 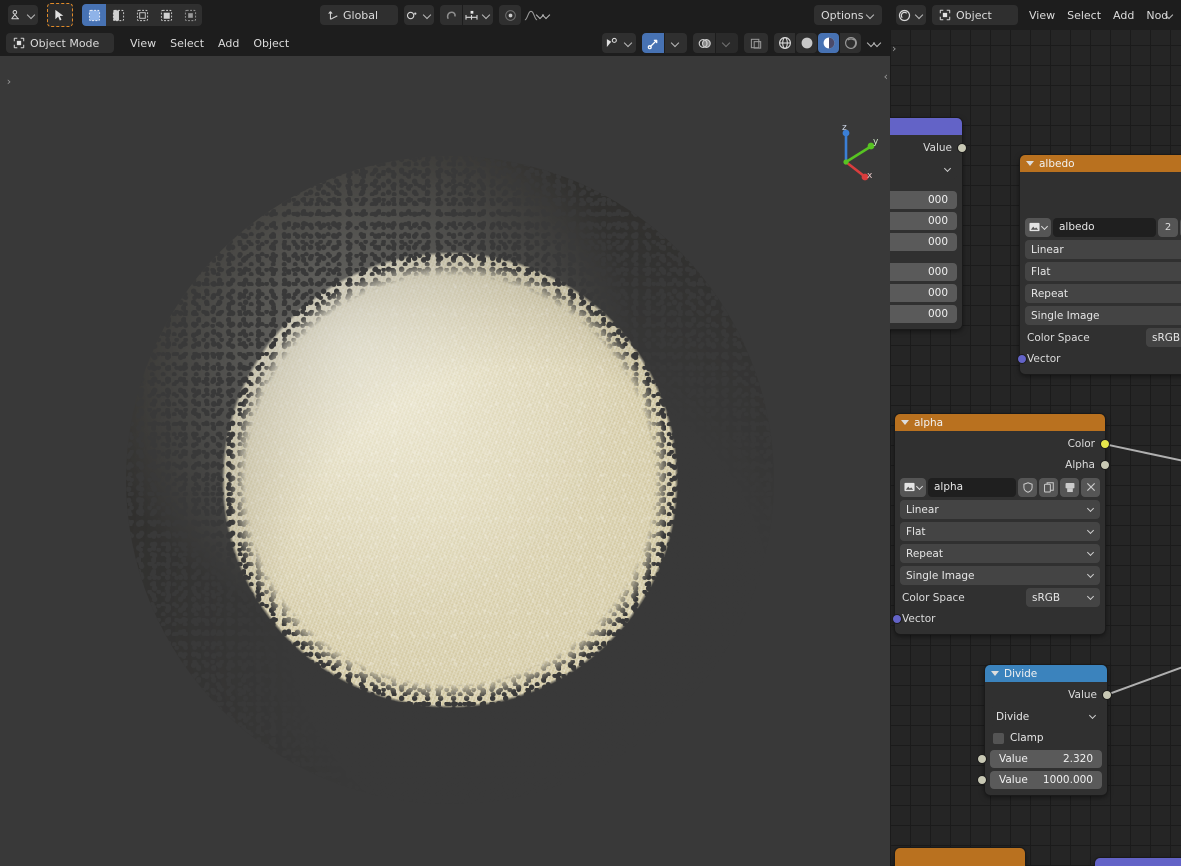 I want to click on toolbar-expand-icon: ›, so click(x=9, y=81).